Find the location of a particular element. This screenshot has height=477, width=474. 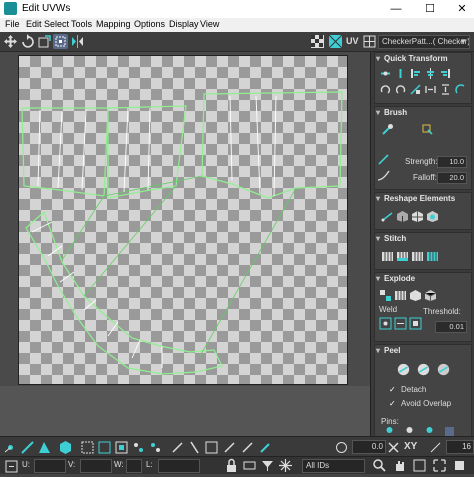

zoom-extents-icon is located at coordinates (439, 465).